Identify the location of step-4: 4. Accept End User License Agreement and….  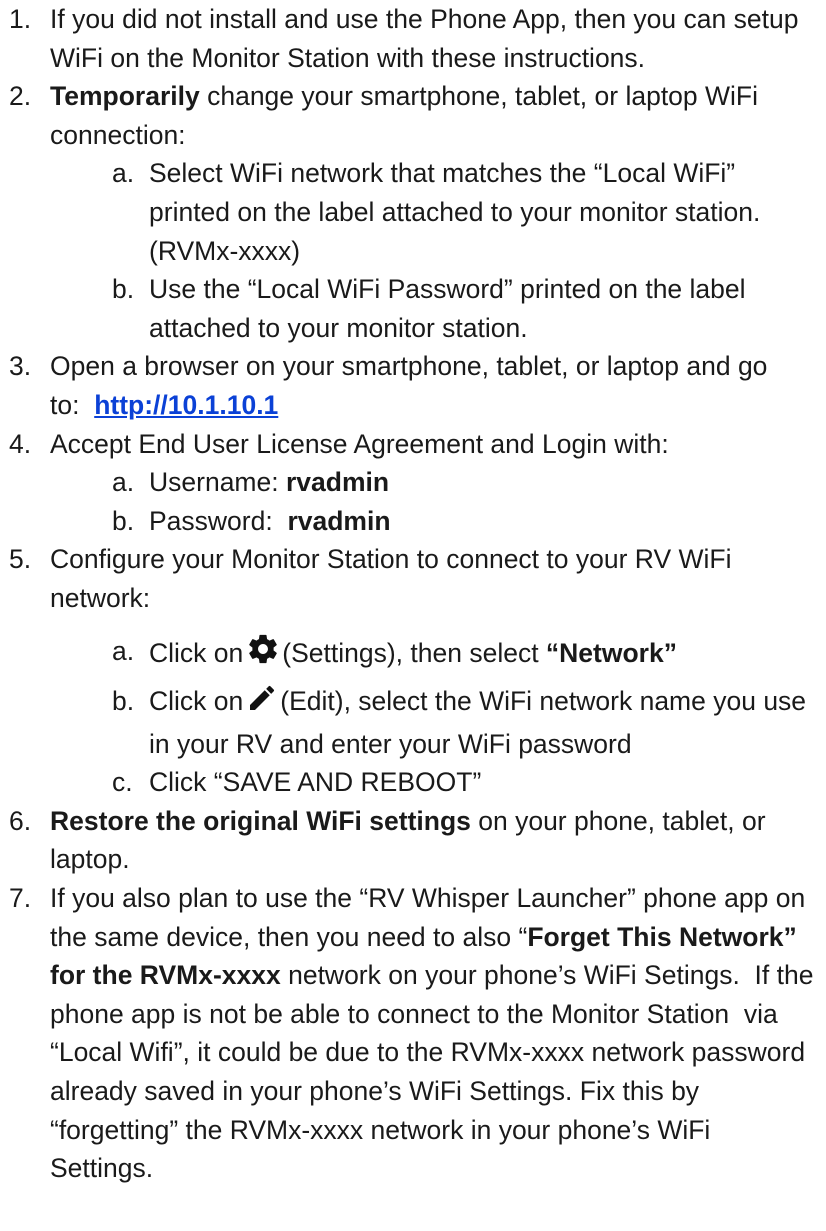
(413, 444).